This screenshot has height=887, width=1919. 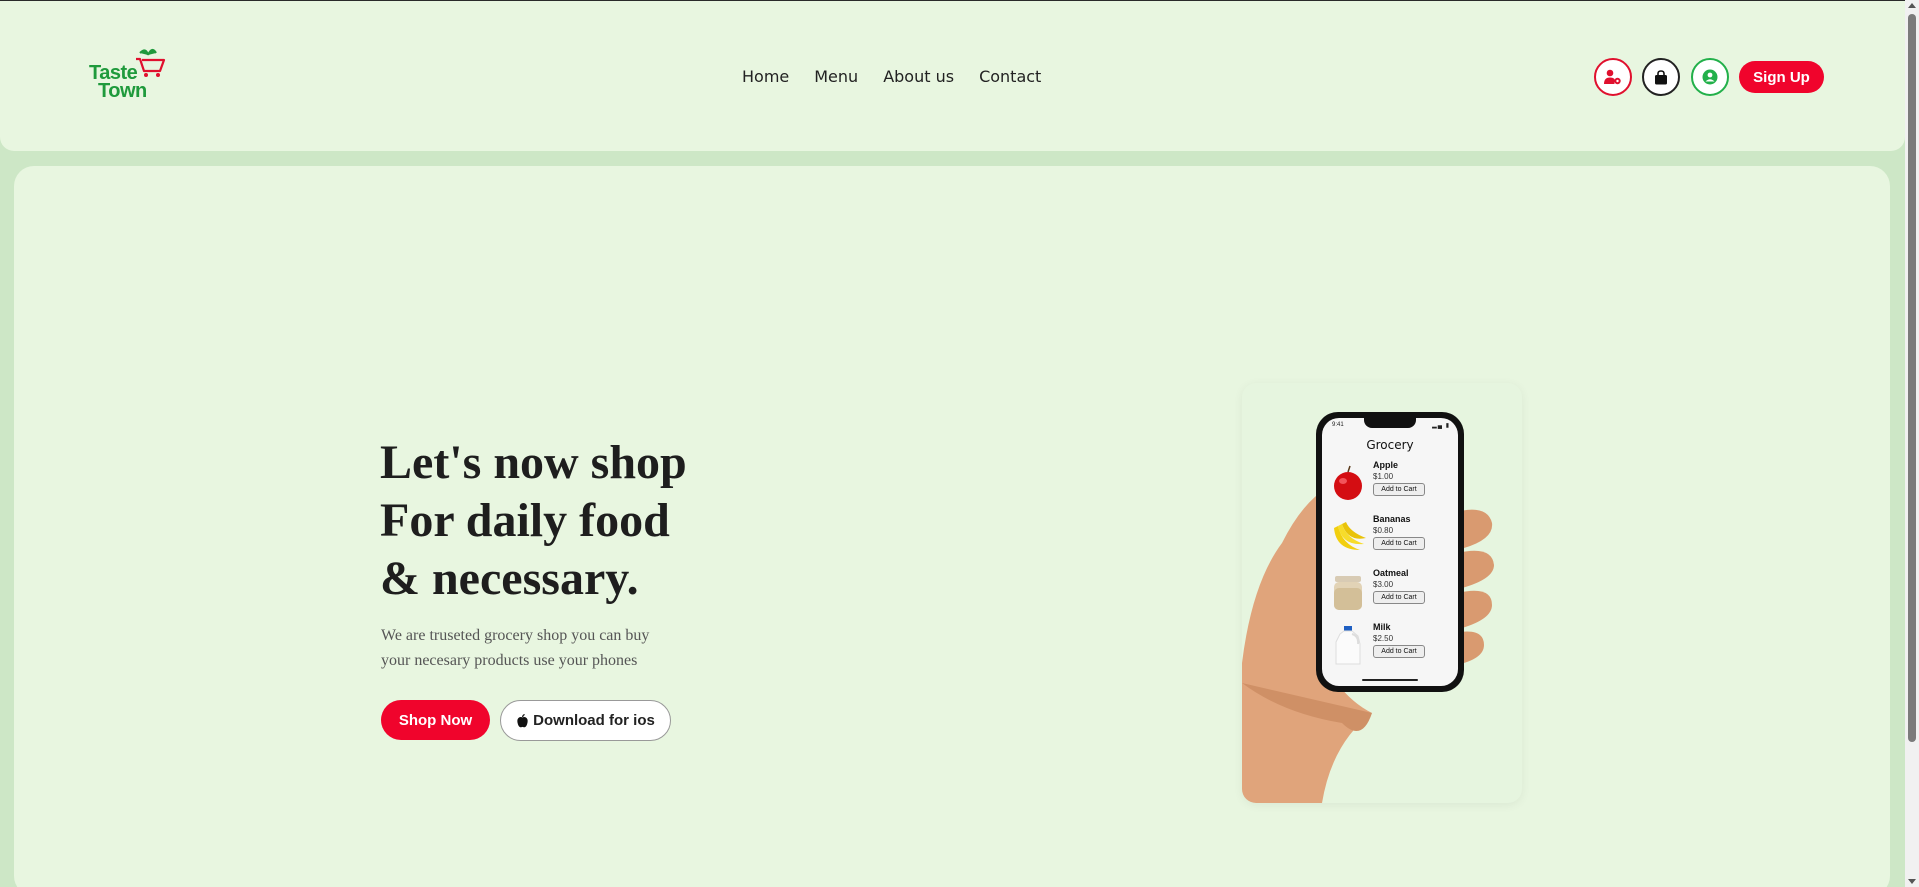 I want to click on item-name: Bananas, so click(x=1392, y=519).